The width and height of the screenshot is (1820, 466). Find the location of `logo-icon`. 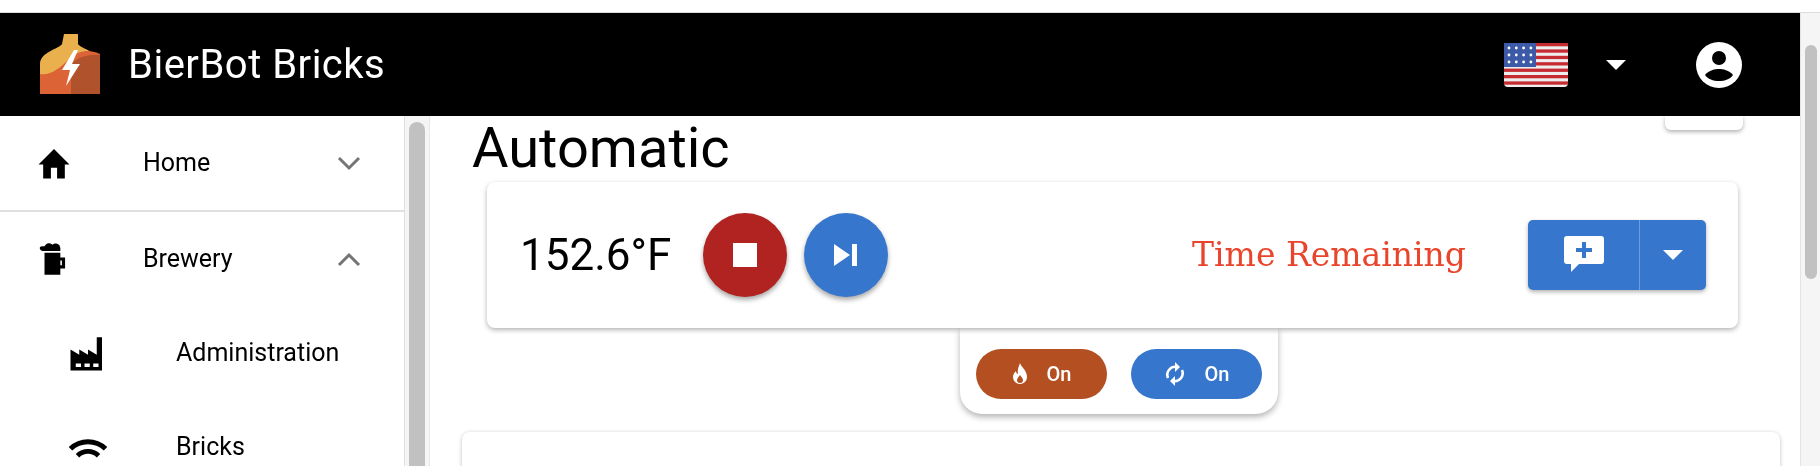

logo-icon is located at coordinates (70, 64).